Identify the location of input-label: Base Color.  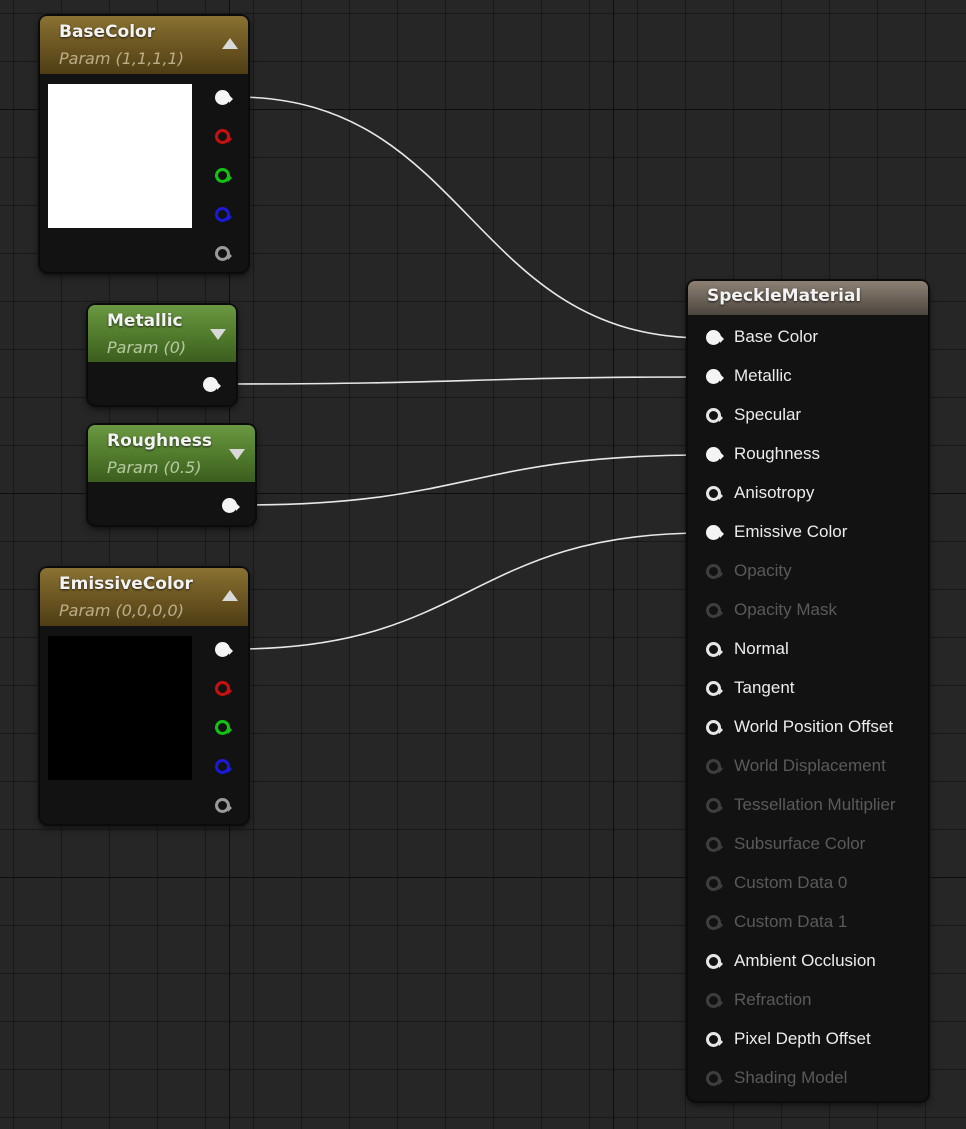
(776, 336).